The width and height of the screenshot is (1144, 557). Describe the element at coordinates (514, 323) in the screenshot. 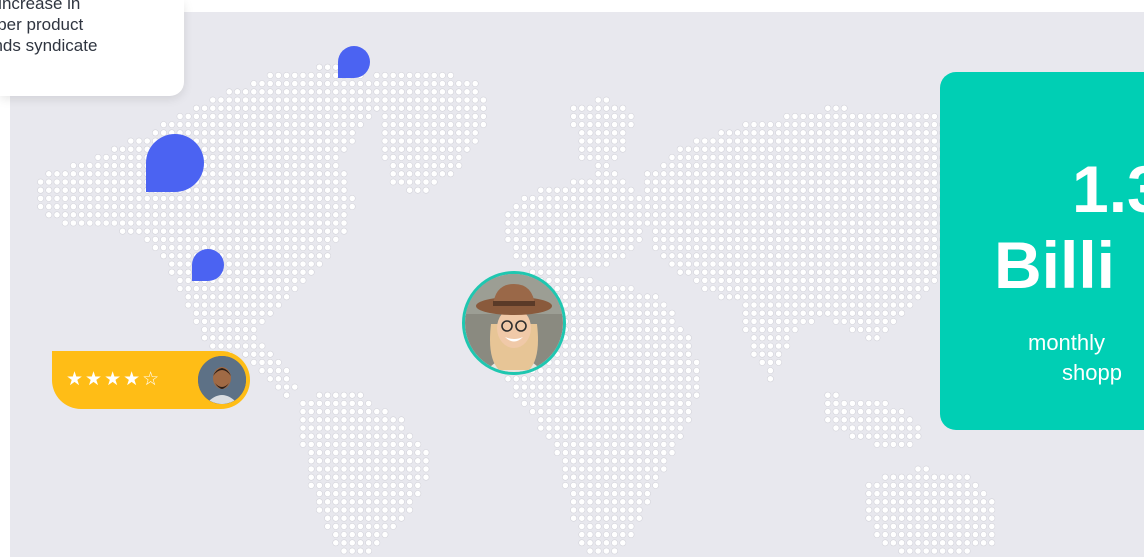

I see `shopper-avatar` at that location.